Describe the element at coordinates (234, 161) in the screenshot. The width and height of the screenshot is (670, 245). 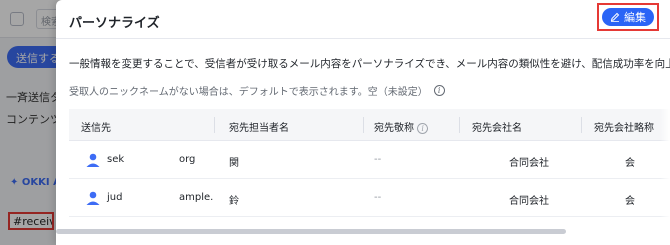
I see `contact-name-cell: 関` at that location.